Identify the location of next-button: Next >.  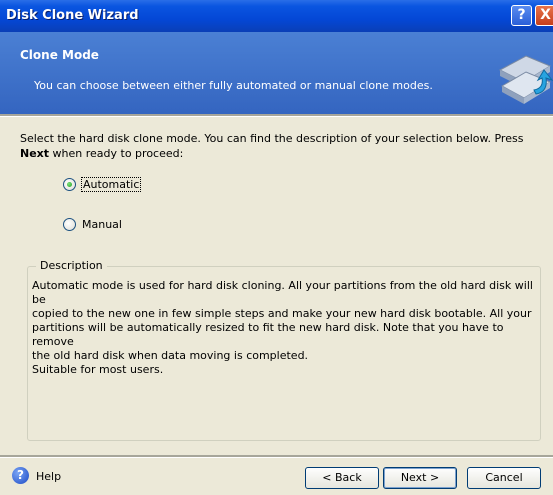
(420, 478).